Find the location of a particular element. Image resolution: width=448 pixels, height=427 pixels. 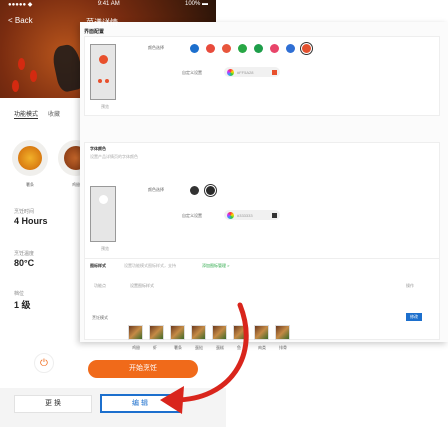

mode-icon-fries is located at coordinates (30, 158).